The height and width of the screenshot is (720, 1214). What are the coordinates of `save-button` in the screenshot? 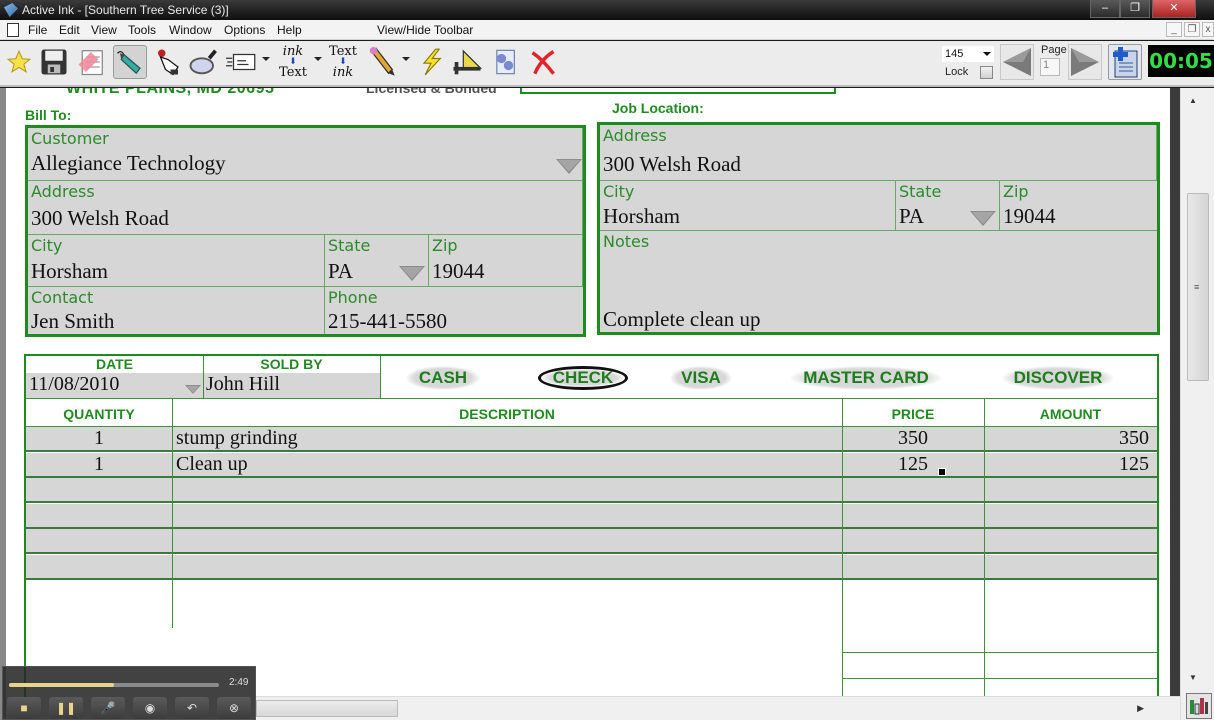 It's located at (54, 62).